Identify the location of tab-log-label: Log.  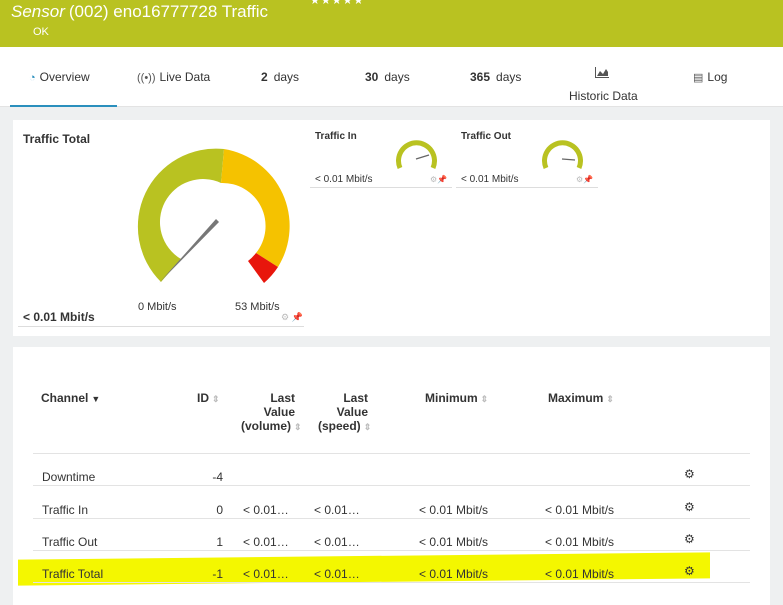
(717, 77).